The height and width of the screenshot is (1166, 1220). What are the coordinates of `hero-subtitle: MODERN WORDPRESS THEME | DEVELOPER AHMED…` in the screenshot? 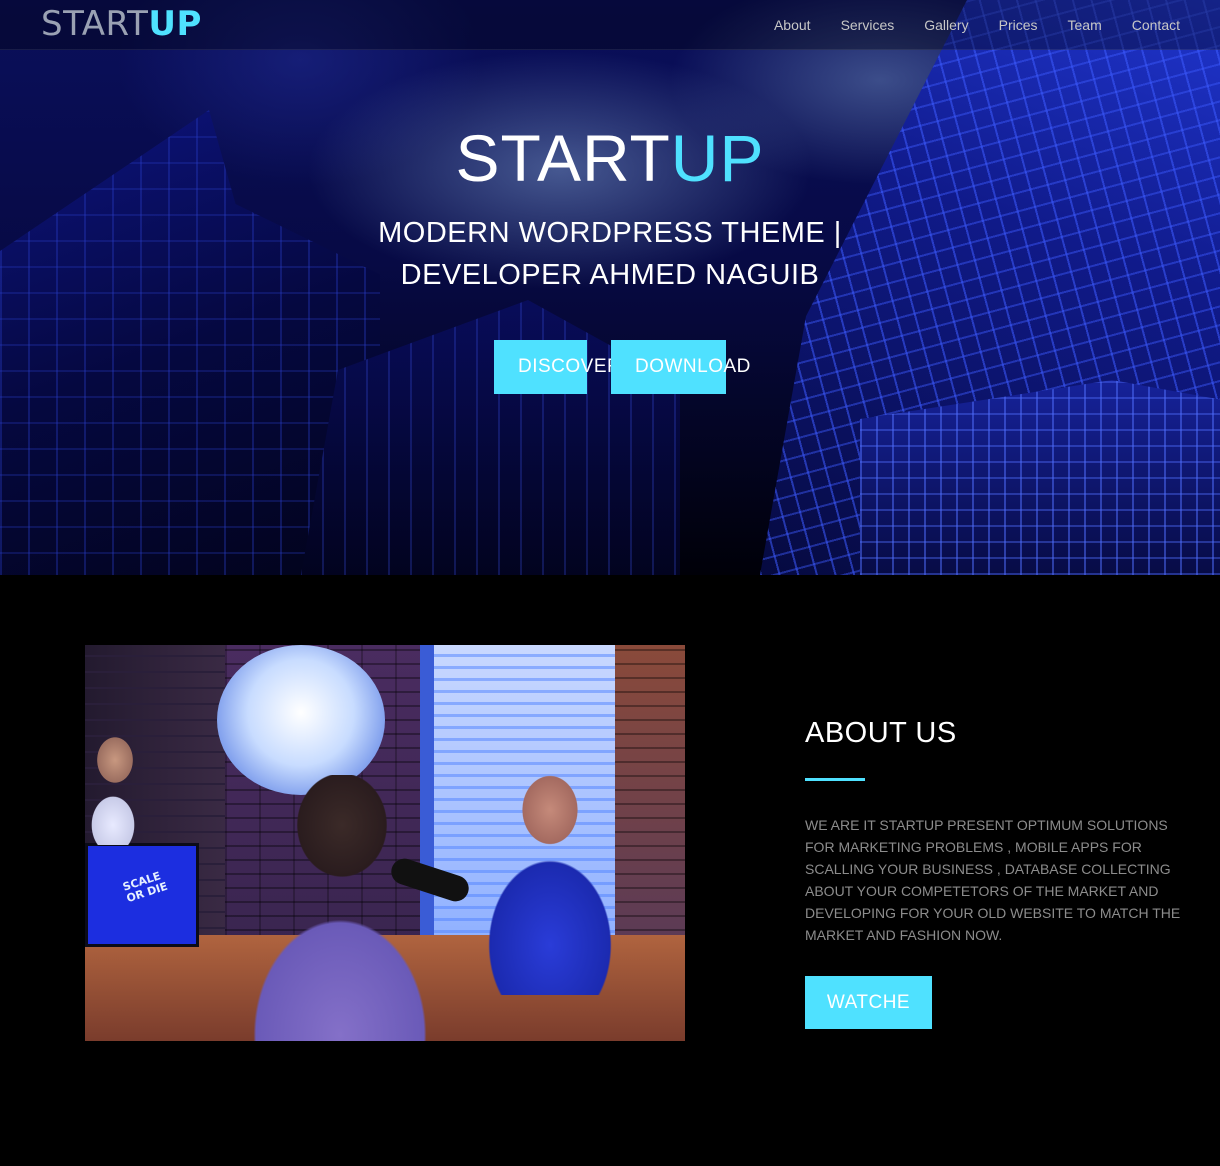 It's located at (610, 254).